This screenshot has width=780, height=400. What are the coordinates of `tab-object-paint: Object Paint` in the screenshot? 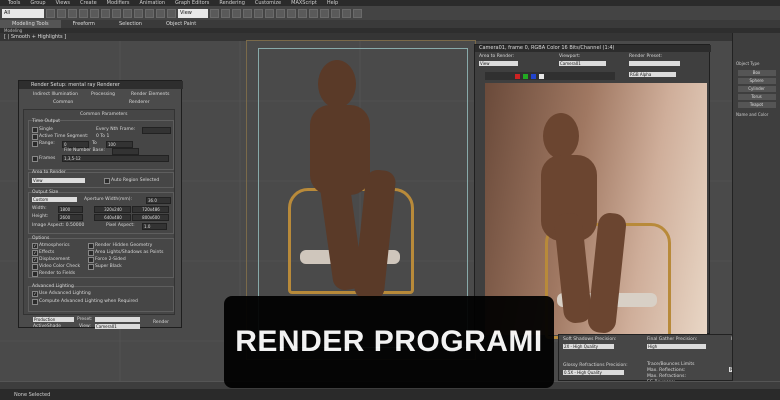 It's located at (181, 24).